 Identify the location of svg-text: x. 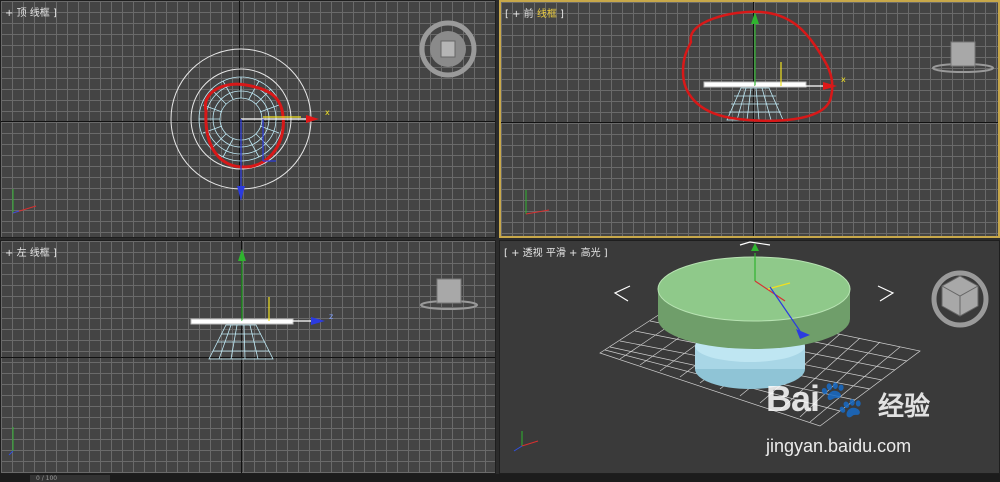
(843, 79).